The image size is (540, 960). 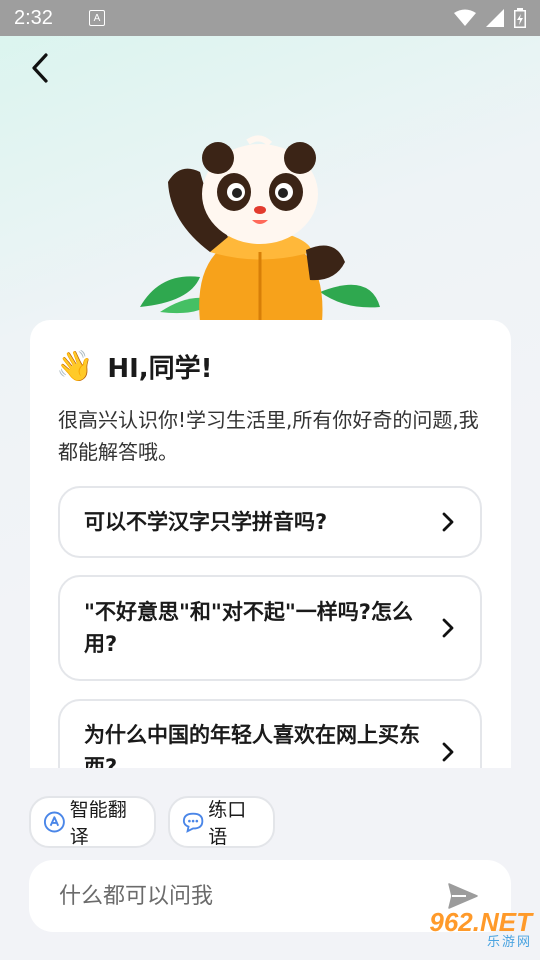 I want to click on back-arrow-icon, so click(x=40, y=68).